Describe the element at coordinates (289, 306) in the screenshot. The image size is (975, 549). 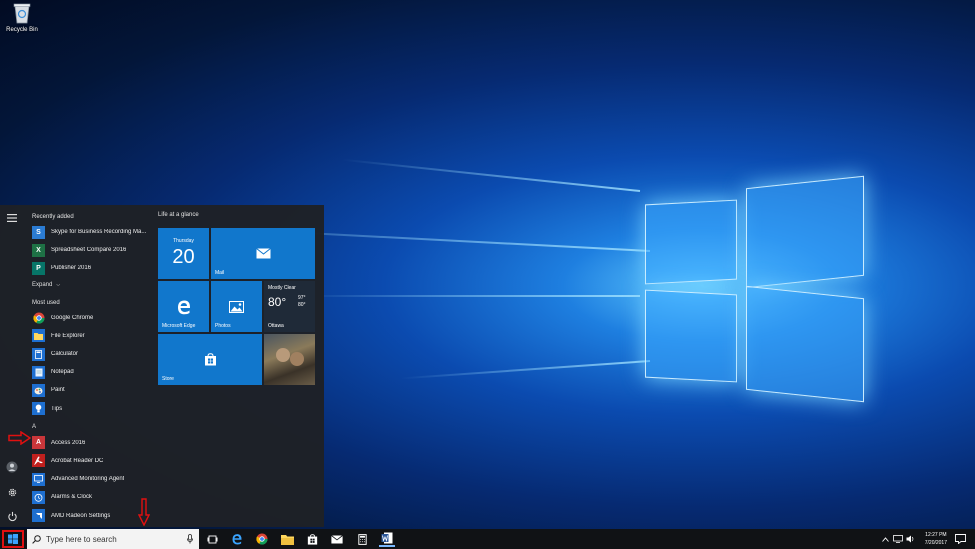
I see `weather-tile: Mostly Clear 80° 97° 80° Ottawa` at that location.